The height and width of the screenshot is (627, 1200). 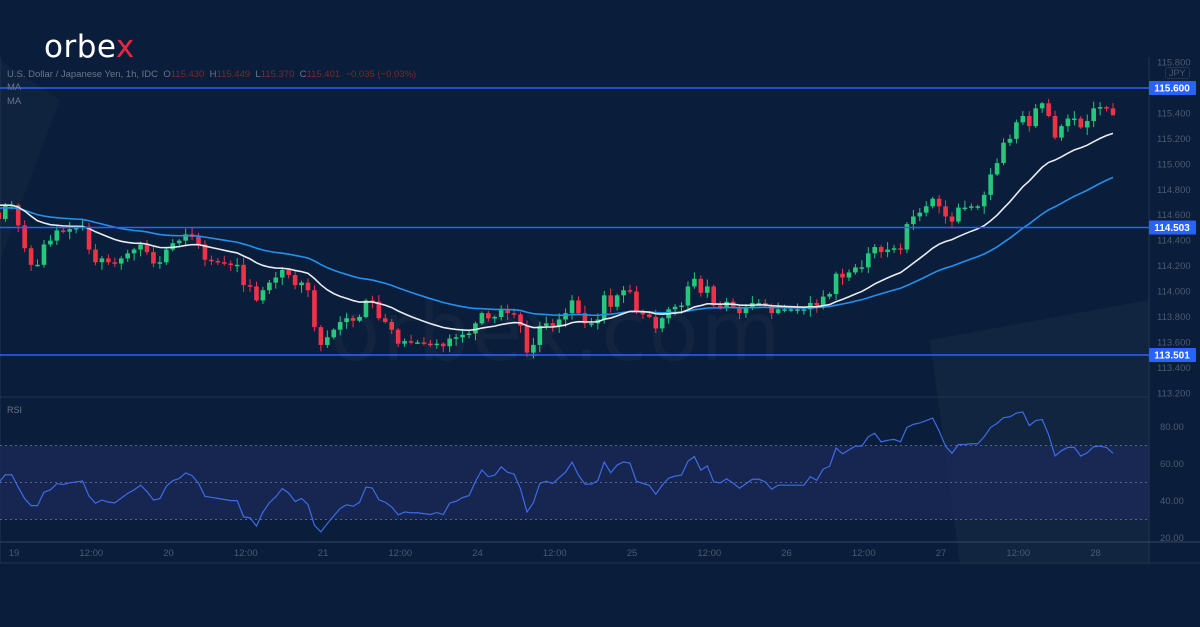 What do you see at coordinates (556, 332) in the screenshot?
I see `watermark: orbex.com` at bounding box center [556, 332].